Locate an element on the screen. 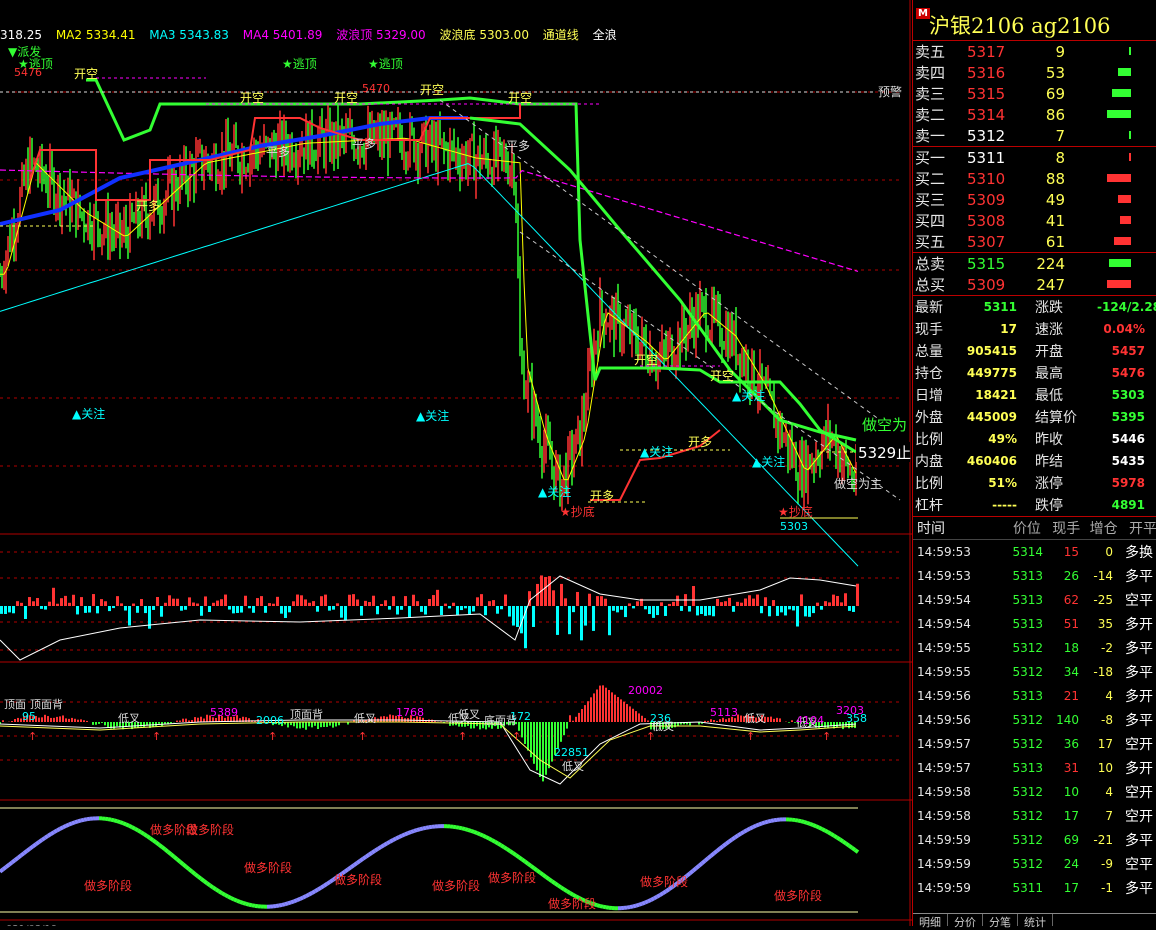 This screenshot has width=1156, height=930. orderbook-label: 买四 is located at coordinates (940, 220).